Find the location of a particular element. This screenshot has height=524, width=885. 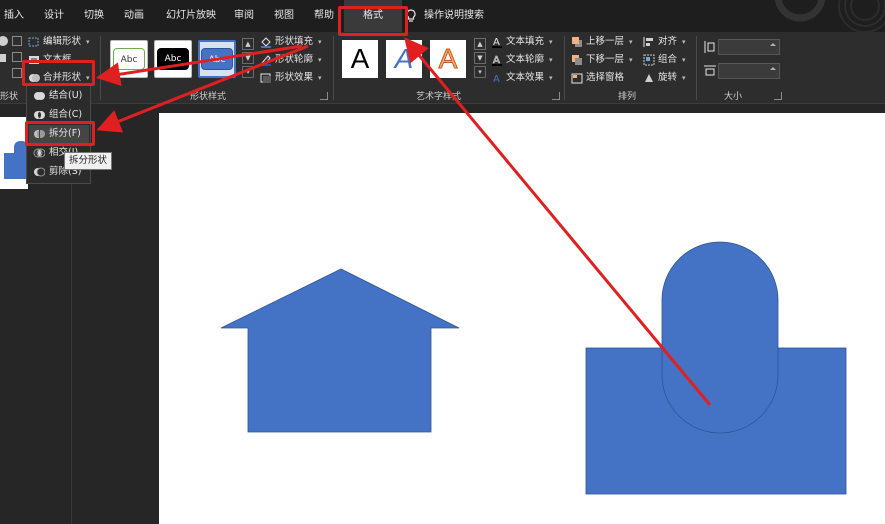

align-button: 对齐 ▾ is located at coordinates (664, 42).